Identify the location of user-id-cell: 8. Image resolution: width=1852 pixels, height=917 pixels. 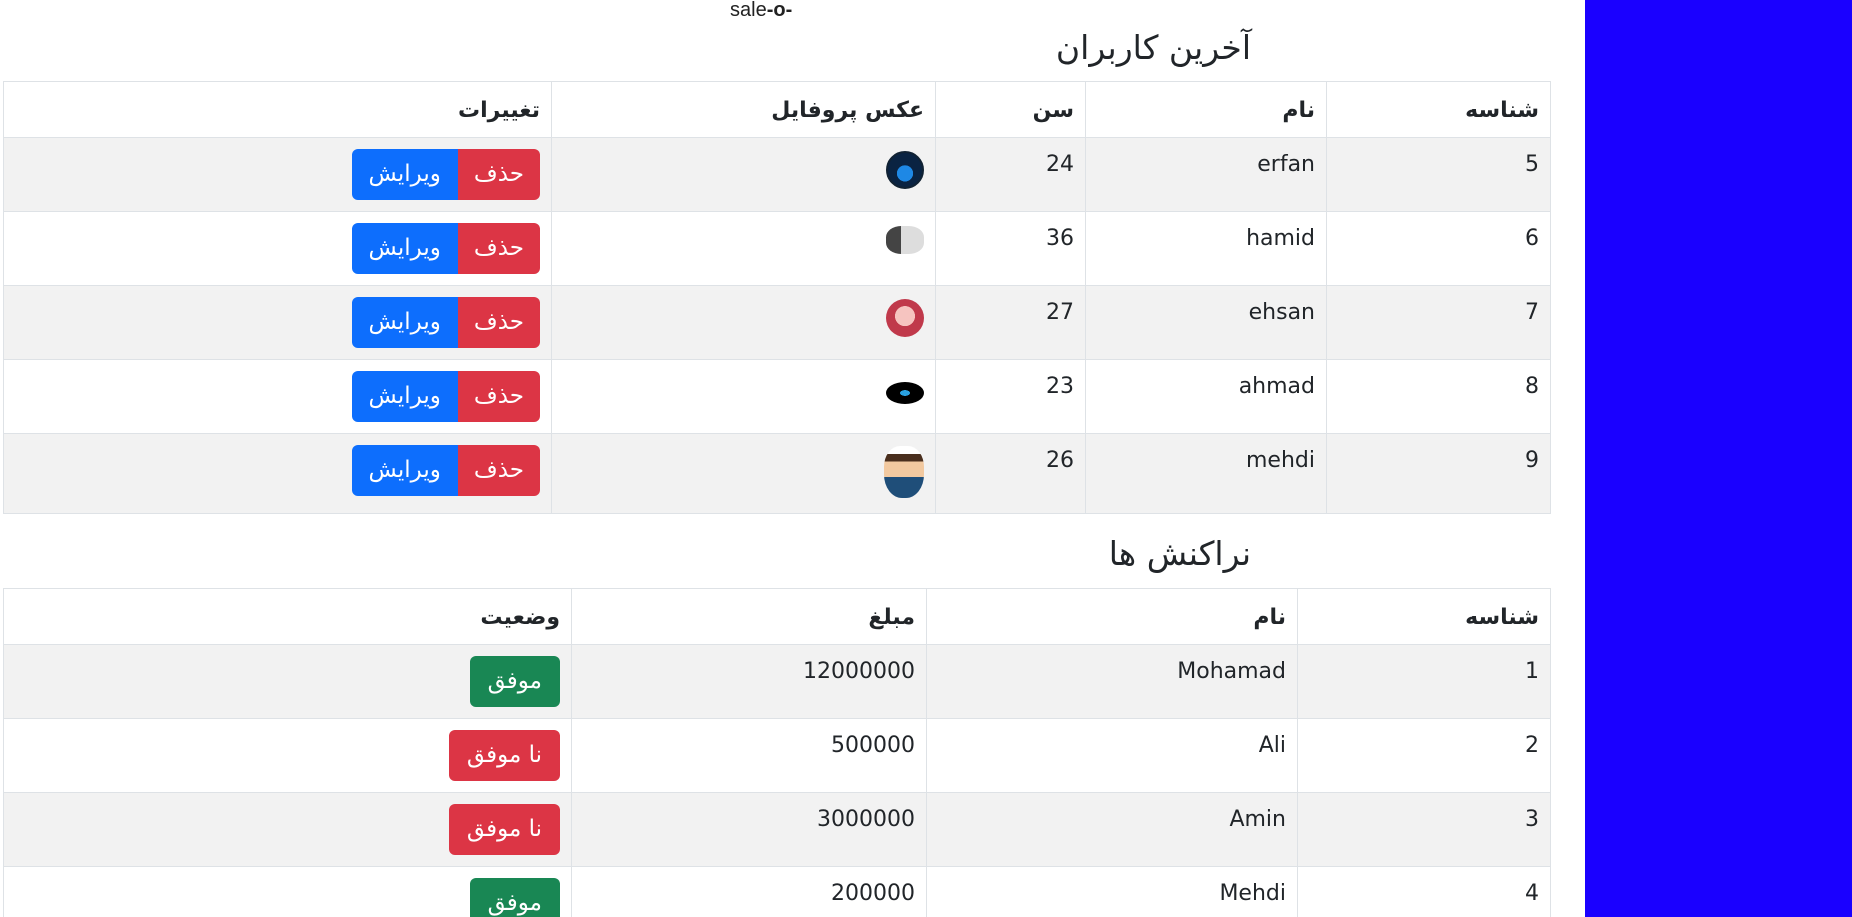
(1438, 396).